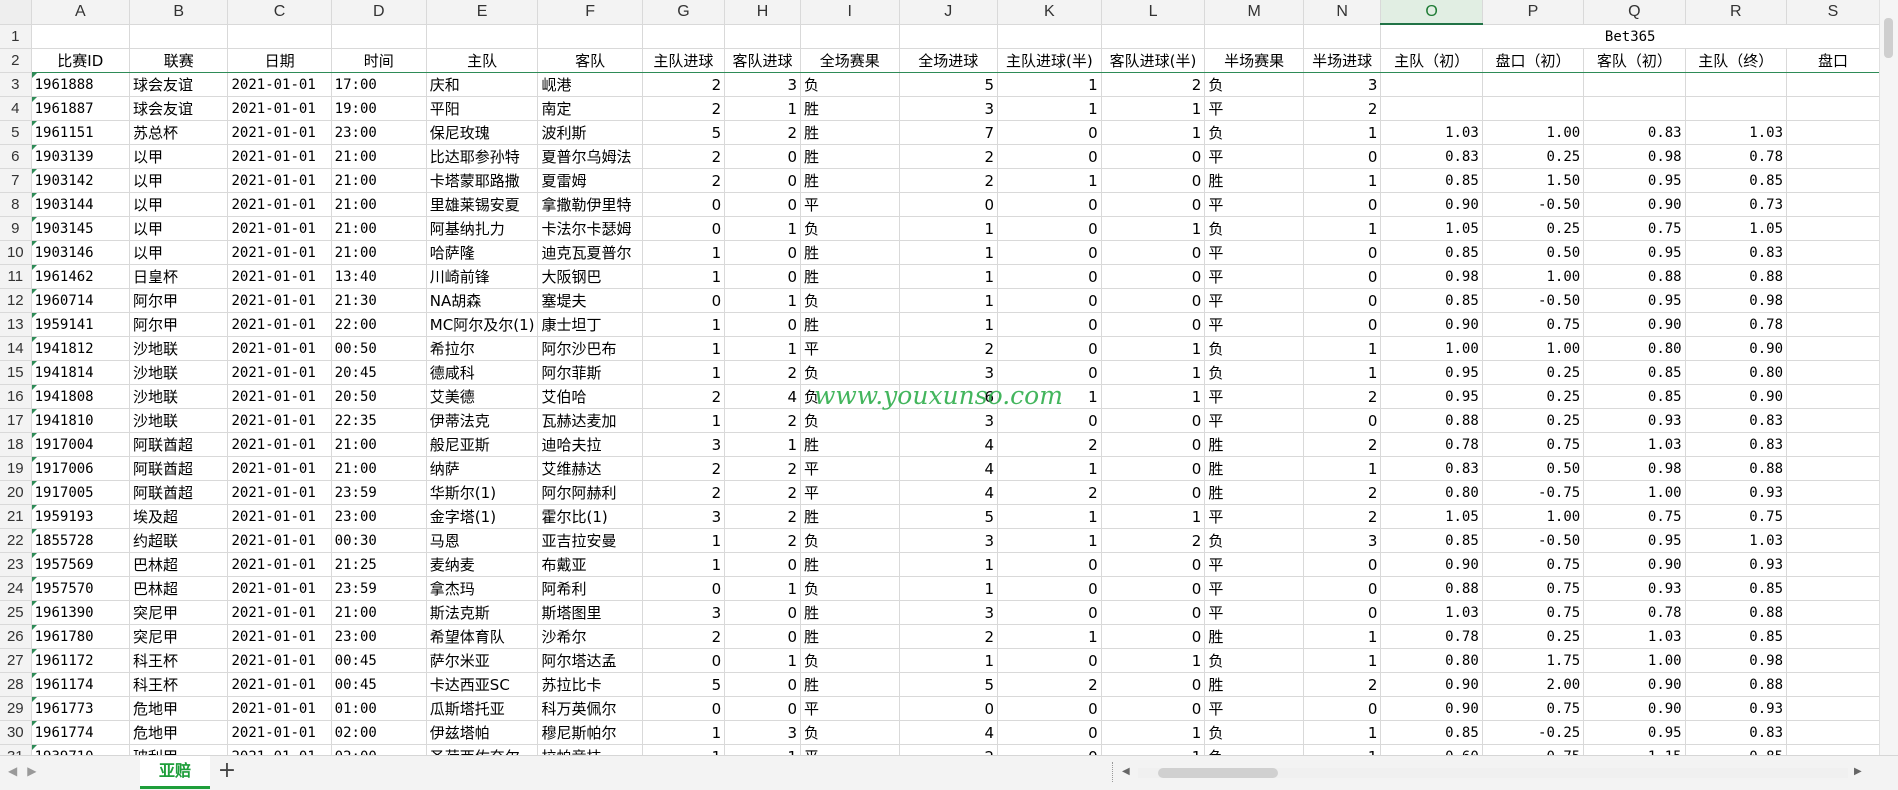 The width and height of the screenshot is (1898, 790). What do you see at coordinates (1153, 60) in the screenshot?
I see `field-header-cell: 客队进球(半)` at bounding box center [1153, 60].